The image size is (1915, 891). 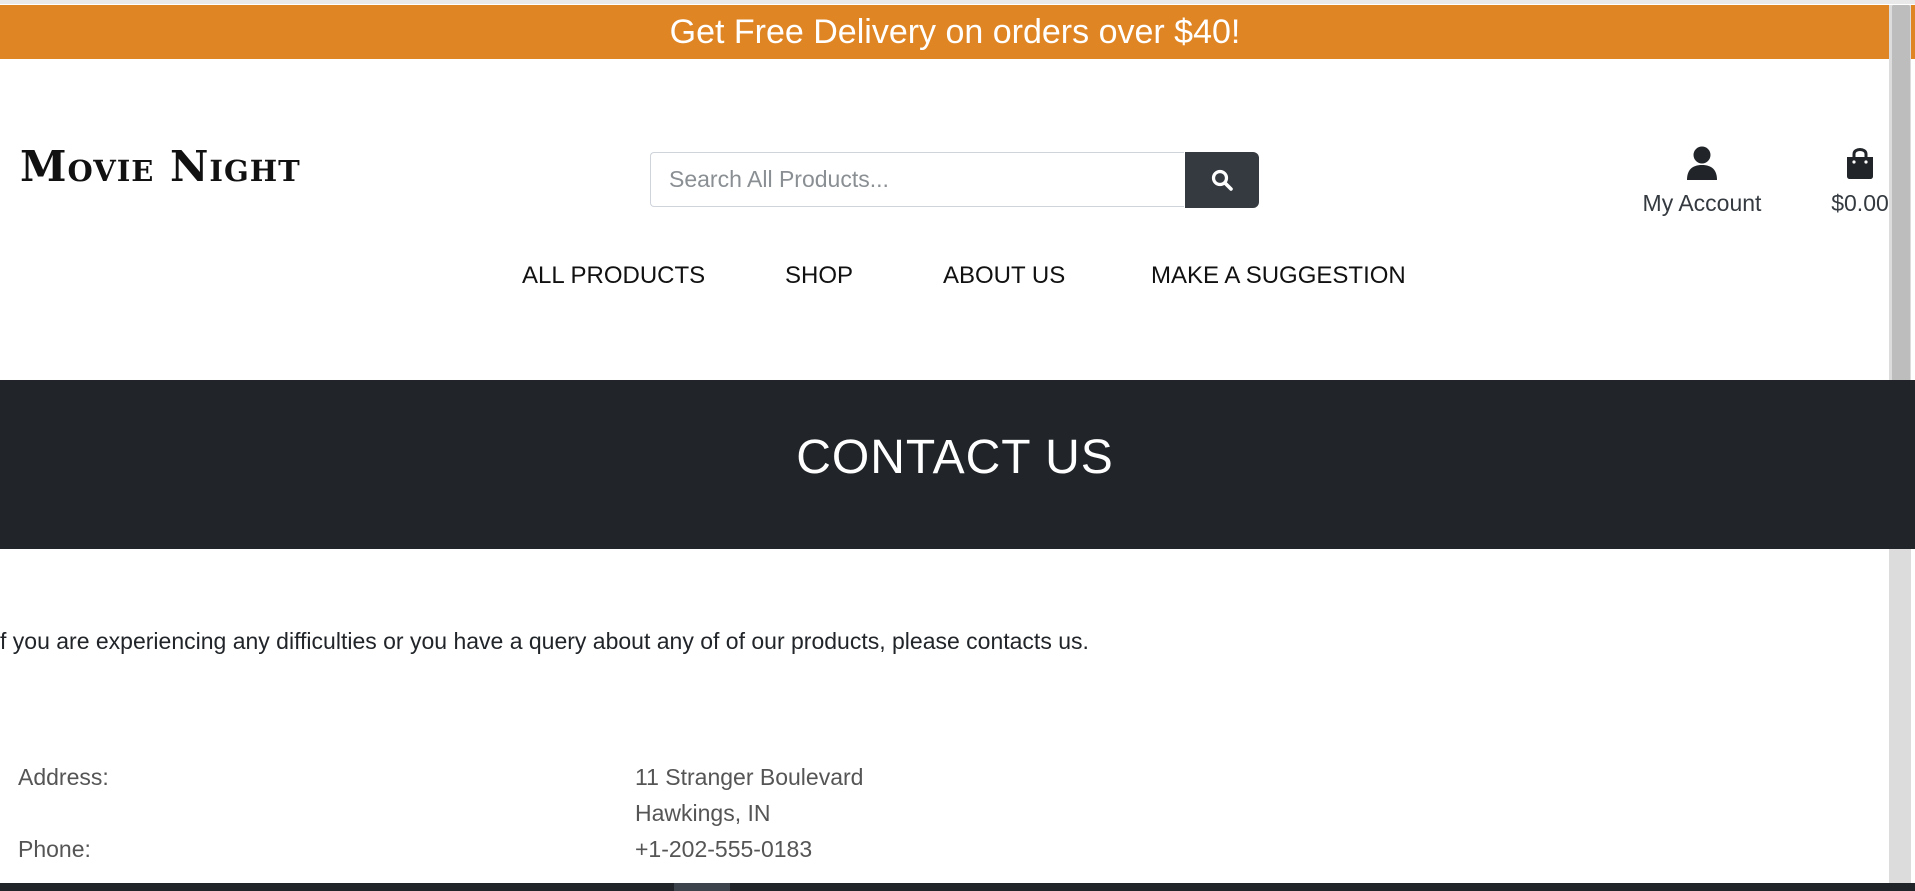 I want to click on banner-text: Get Free Delivery on orders over $40!, so click(x=955, y=32).